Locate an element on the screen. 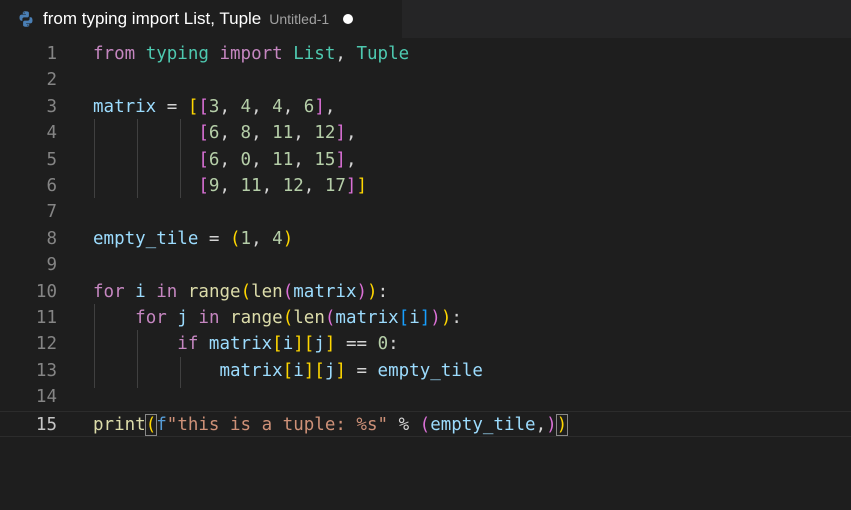 This screenshot has width=851, height=510. code-text: matrix[i][j] = empty_tile is located at coordinates (287, 371).